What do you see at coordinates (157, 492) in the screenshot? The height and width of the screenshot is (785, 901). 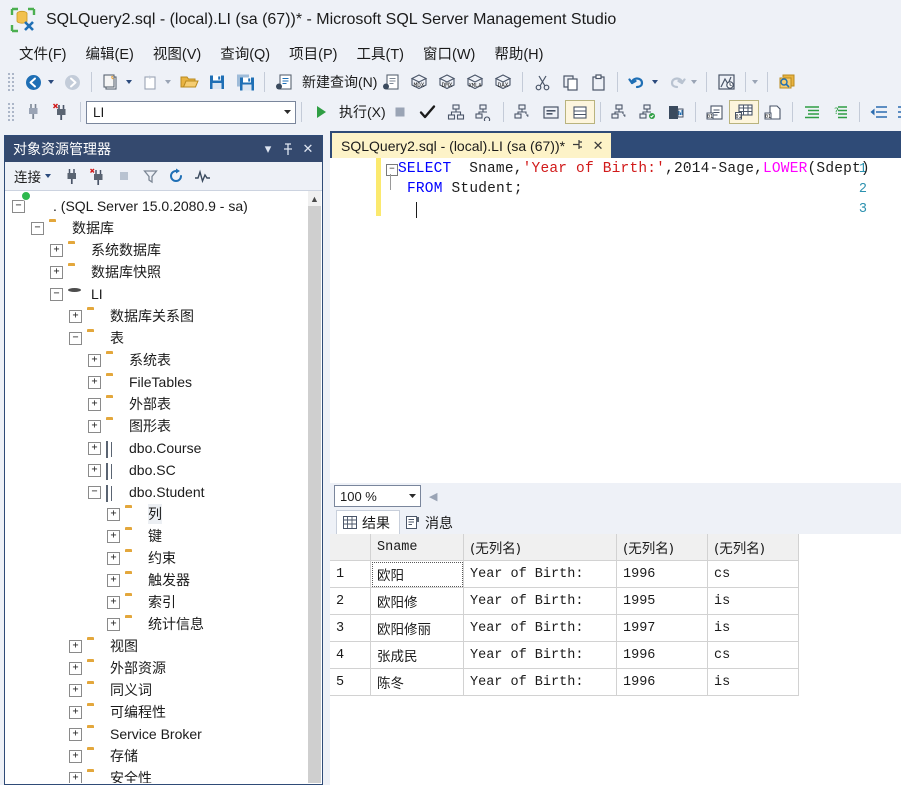 I see `tree-node: − dbo.Student` at bounding box center [157, 492].